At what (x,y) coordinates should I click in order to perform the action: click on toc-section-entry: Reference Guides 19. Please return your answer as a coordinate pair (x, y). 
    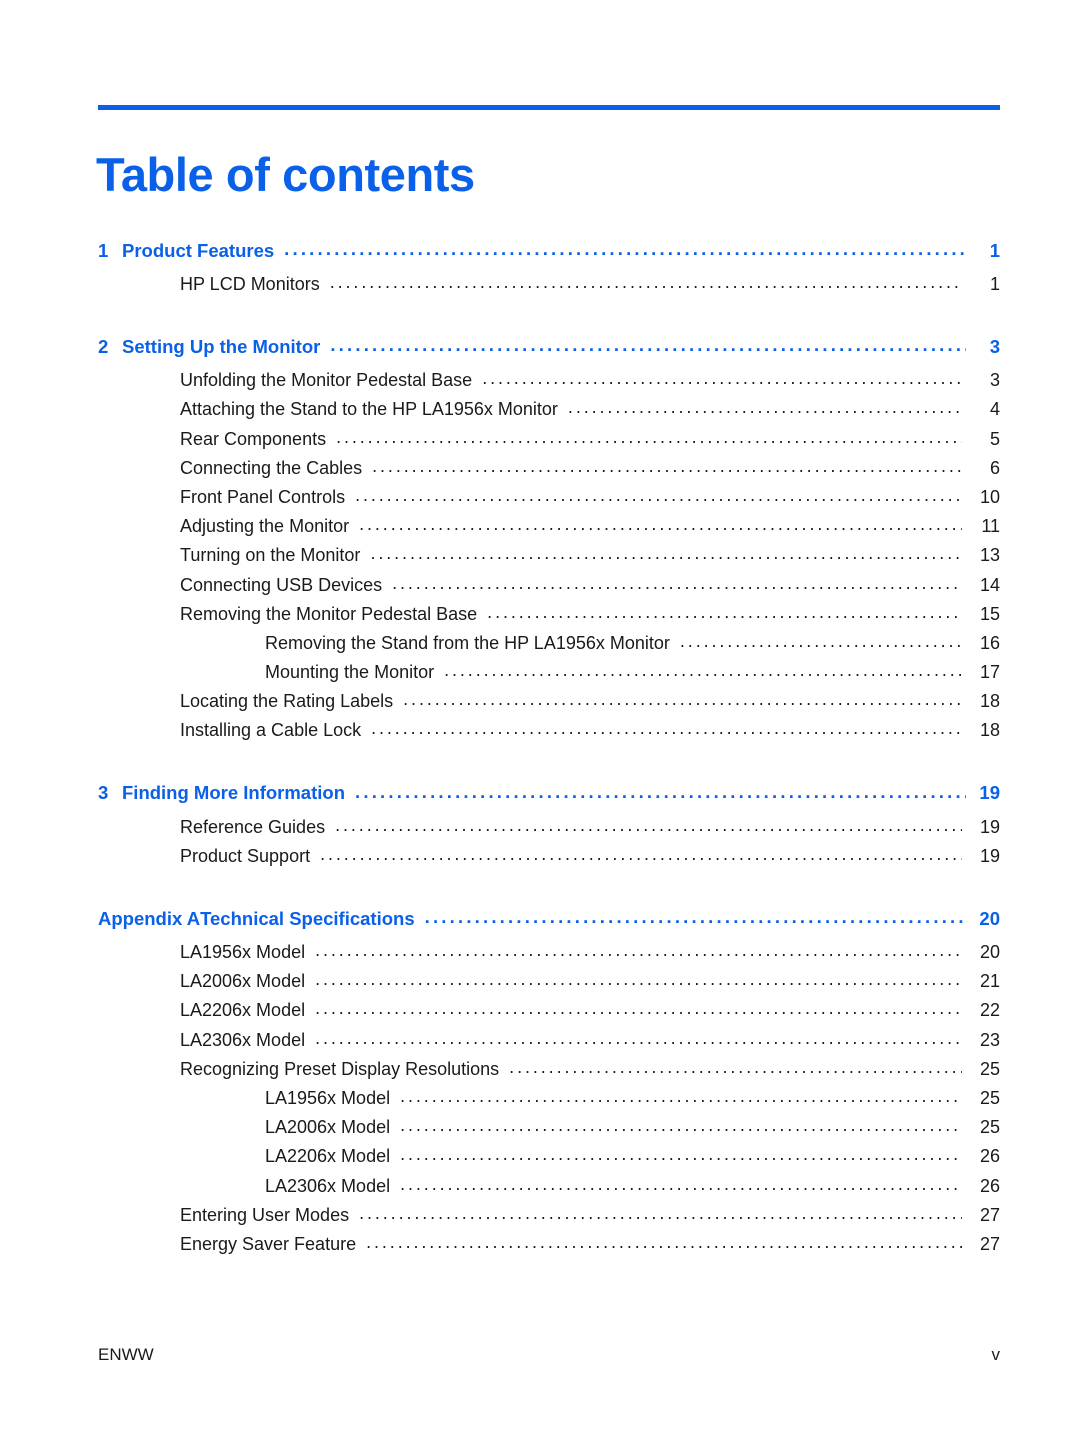
    Looking at the image, I should click on (549, 829).